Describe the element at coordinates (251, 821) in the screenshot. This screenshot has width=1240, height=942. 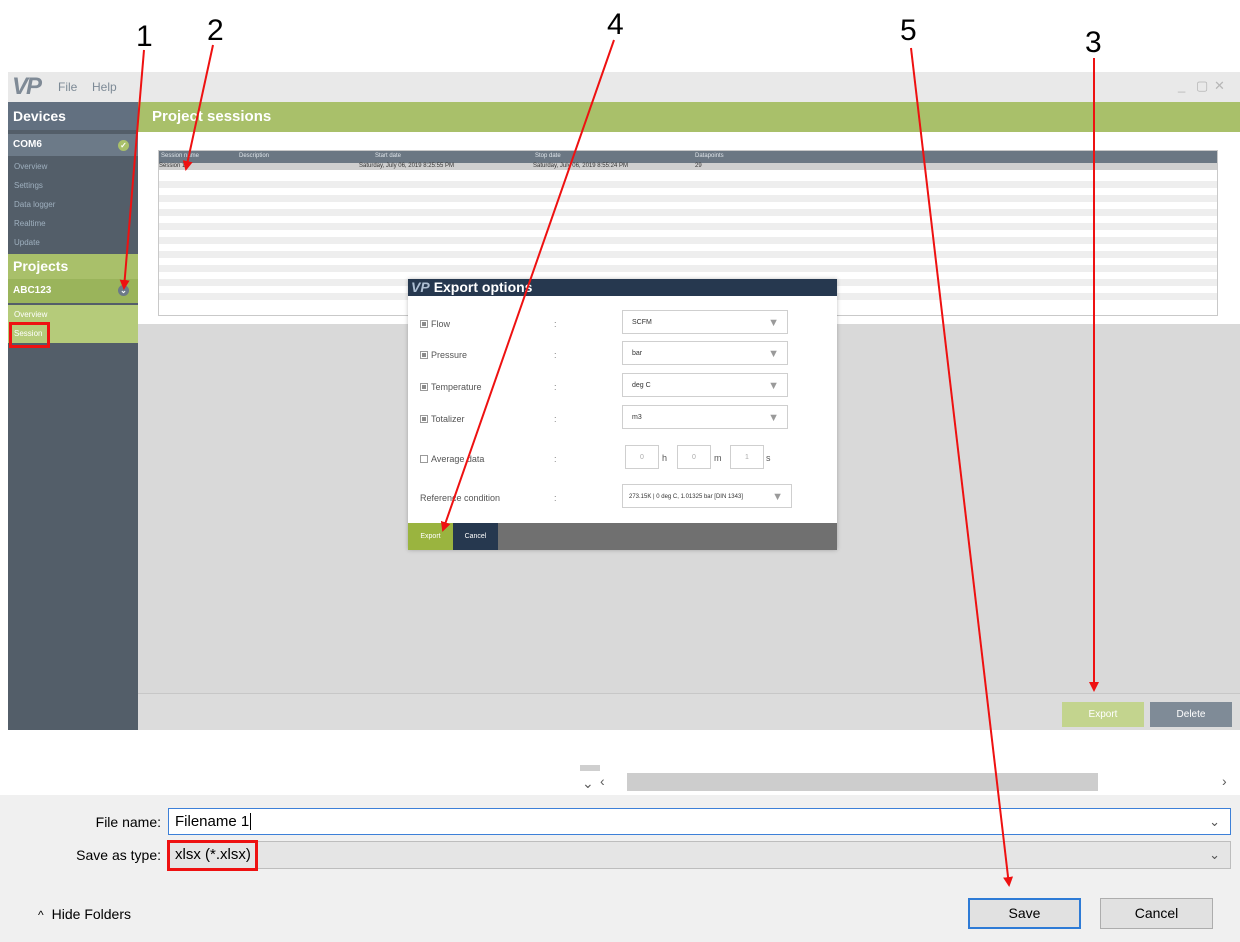
I see `text-cursor` at that location.